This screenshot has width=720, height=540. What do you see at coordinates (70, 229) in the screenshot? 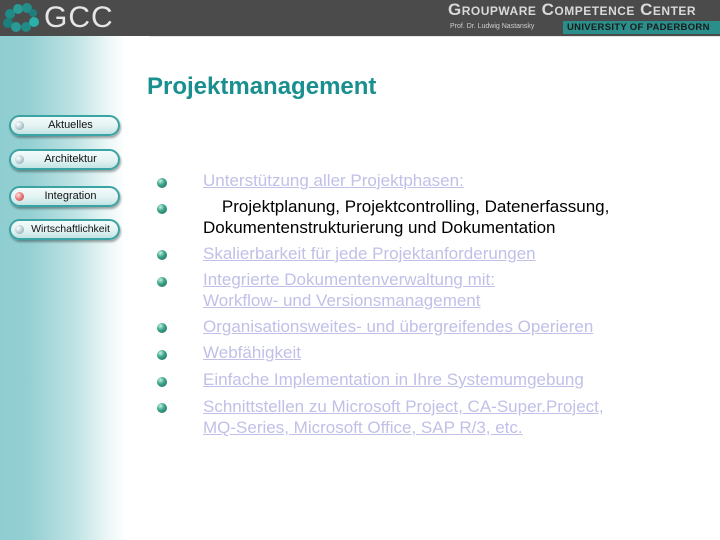
I see `sidebar-item-label: Wirtschaftlichkeit` at bounding box center [70, 229].